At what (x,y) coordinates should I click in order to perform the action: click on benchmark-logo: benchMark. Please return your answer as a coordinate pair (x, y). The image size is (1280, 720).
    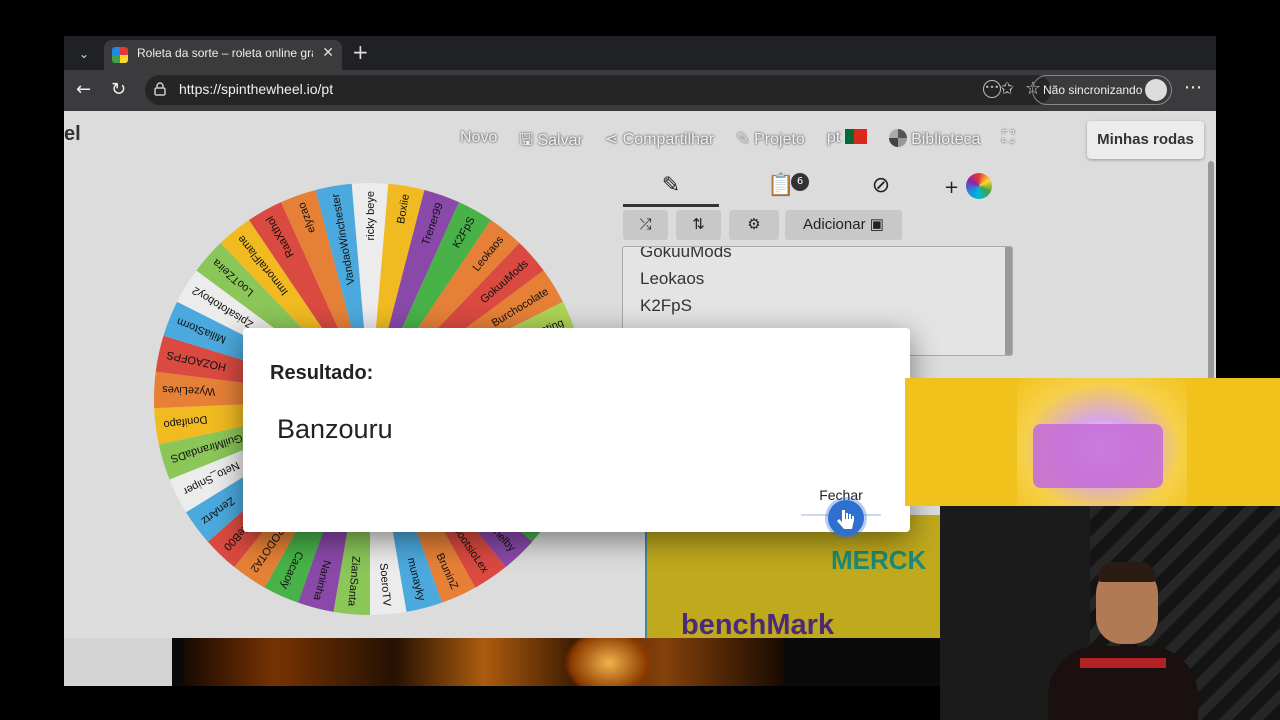
    Looking at the image, I should click on (758, 623).